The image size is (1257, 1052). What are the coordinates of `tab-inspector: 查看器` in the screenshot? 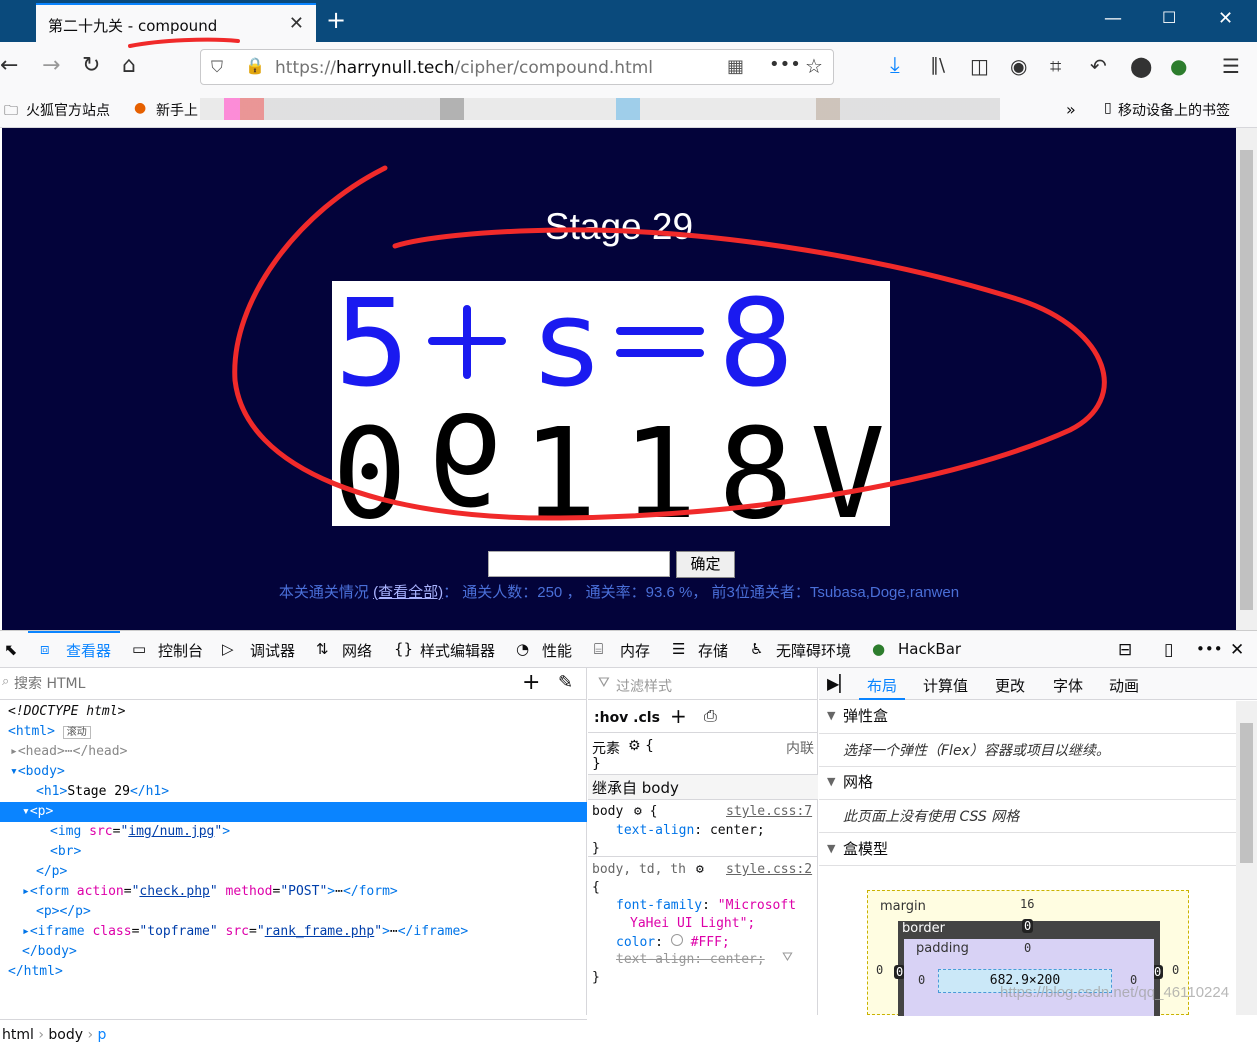 It's located at (88, 650).